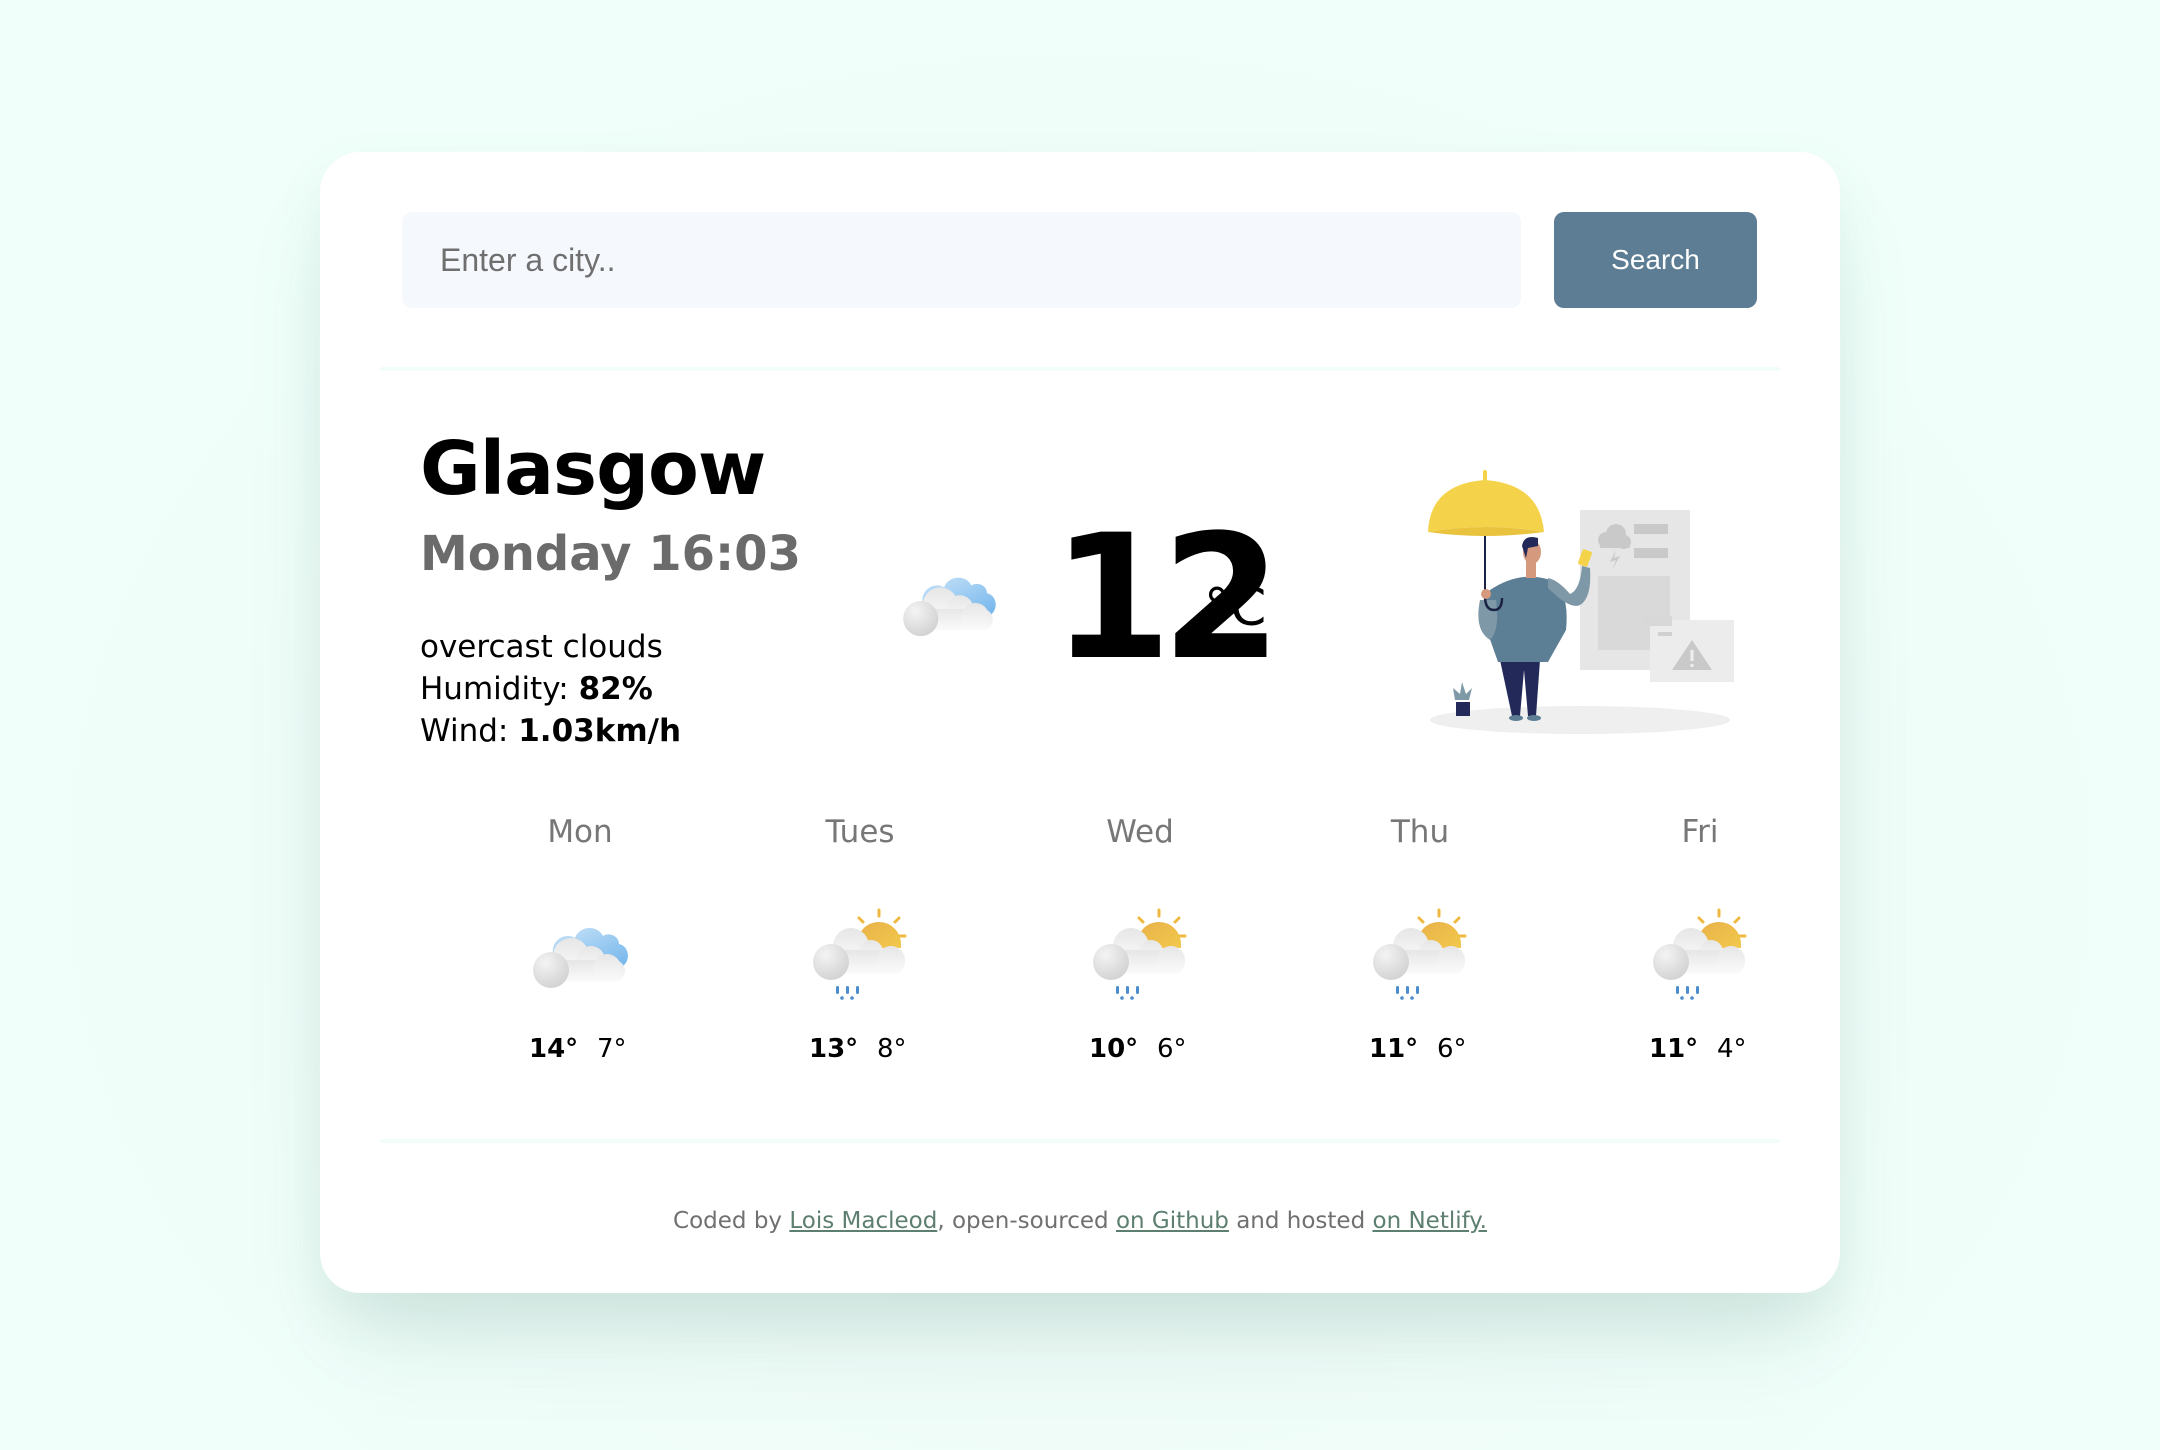  What do you see at coordinates (860, 1049) in the screenshot?
I see `forecast-temps: 13° 8°` at bounding box center [860, 1049].